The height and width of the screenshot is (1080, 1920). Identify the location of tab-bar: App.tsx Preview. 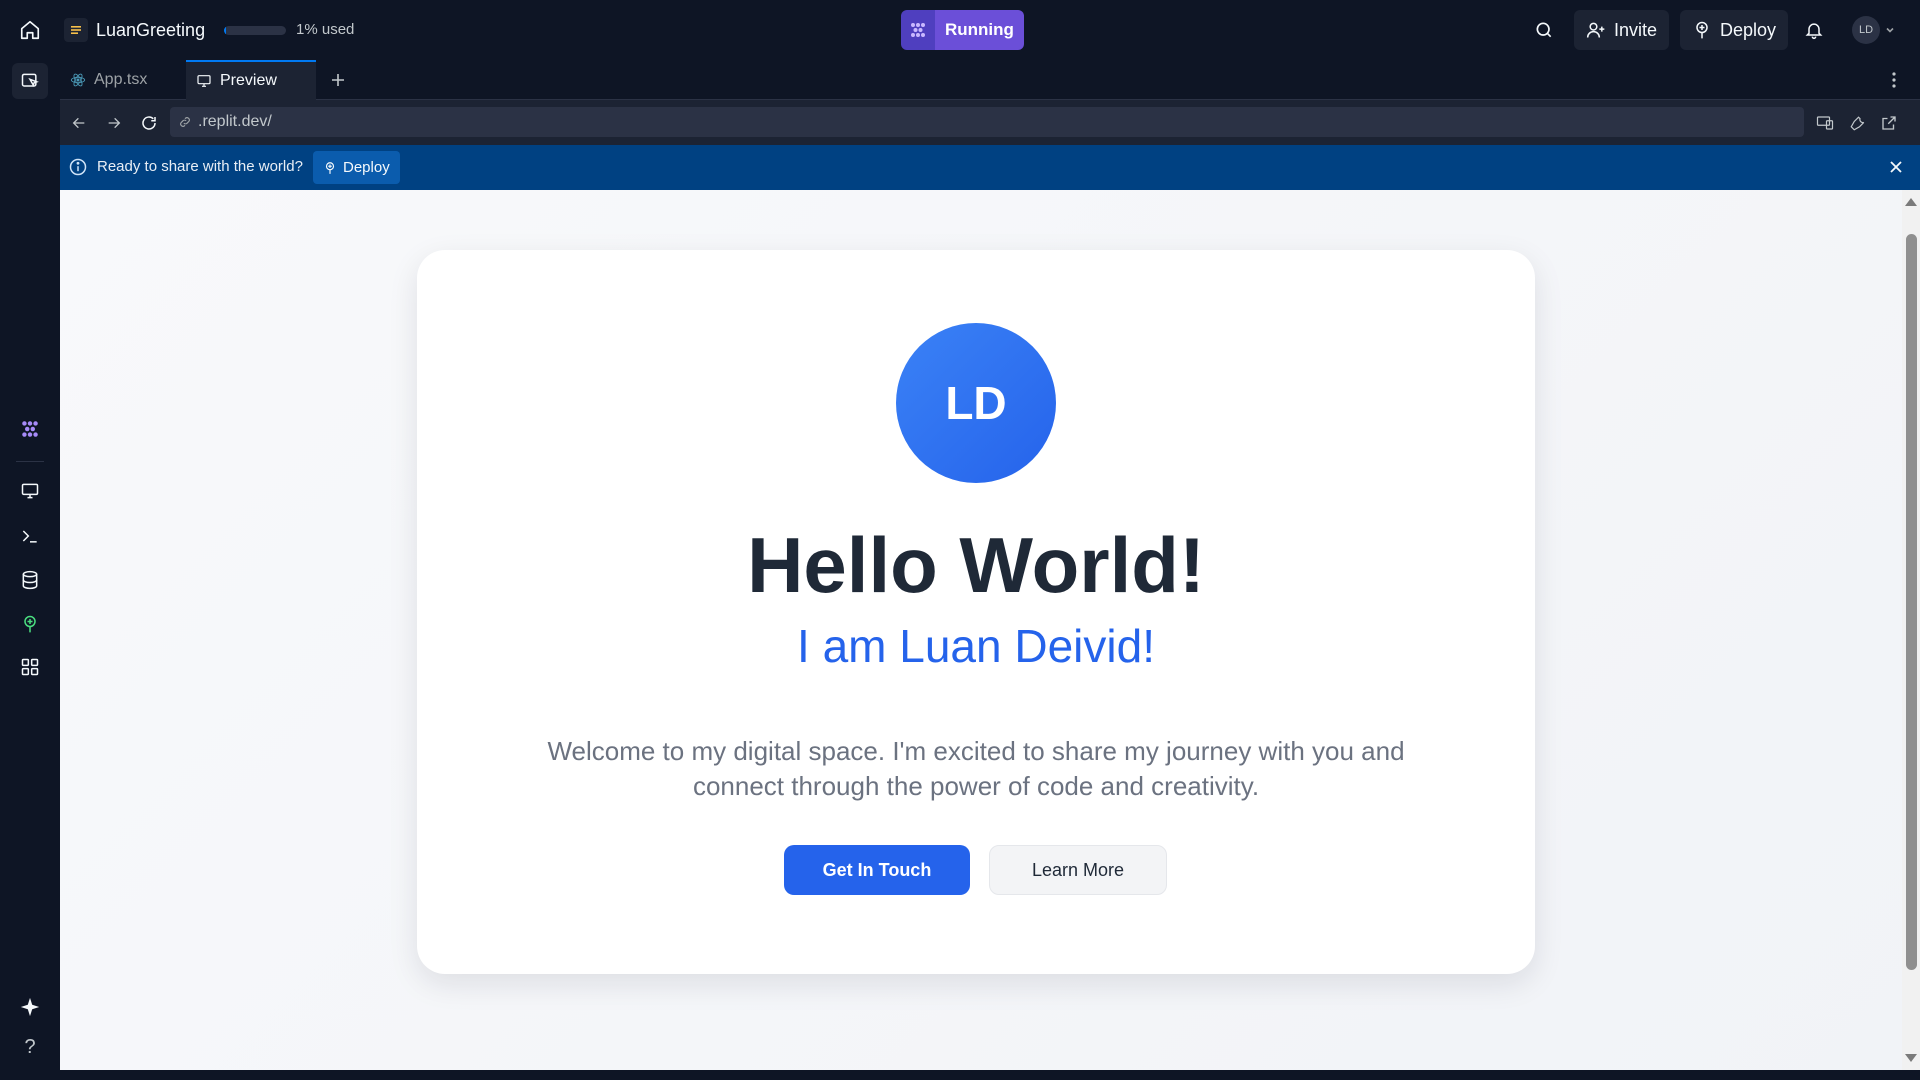
(990, 80).